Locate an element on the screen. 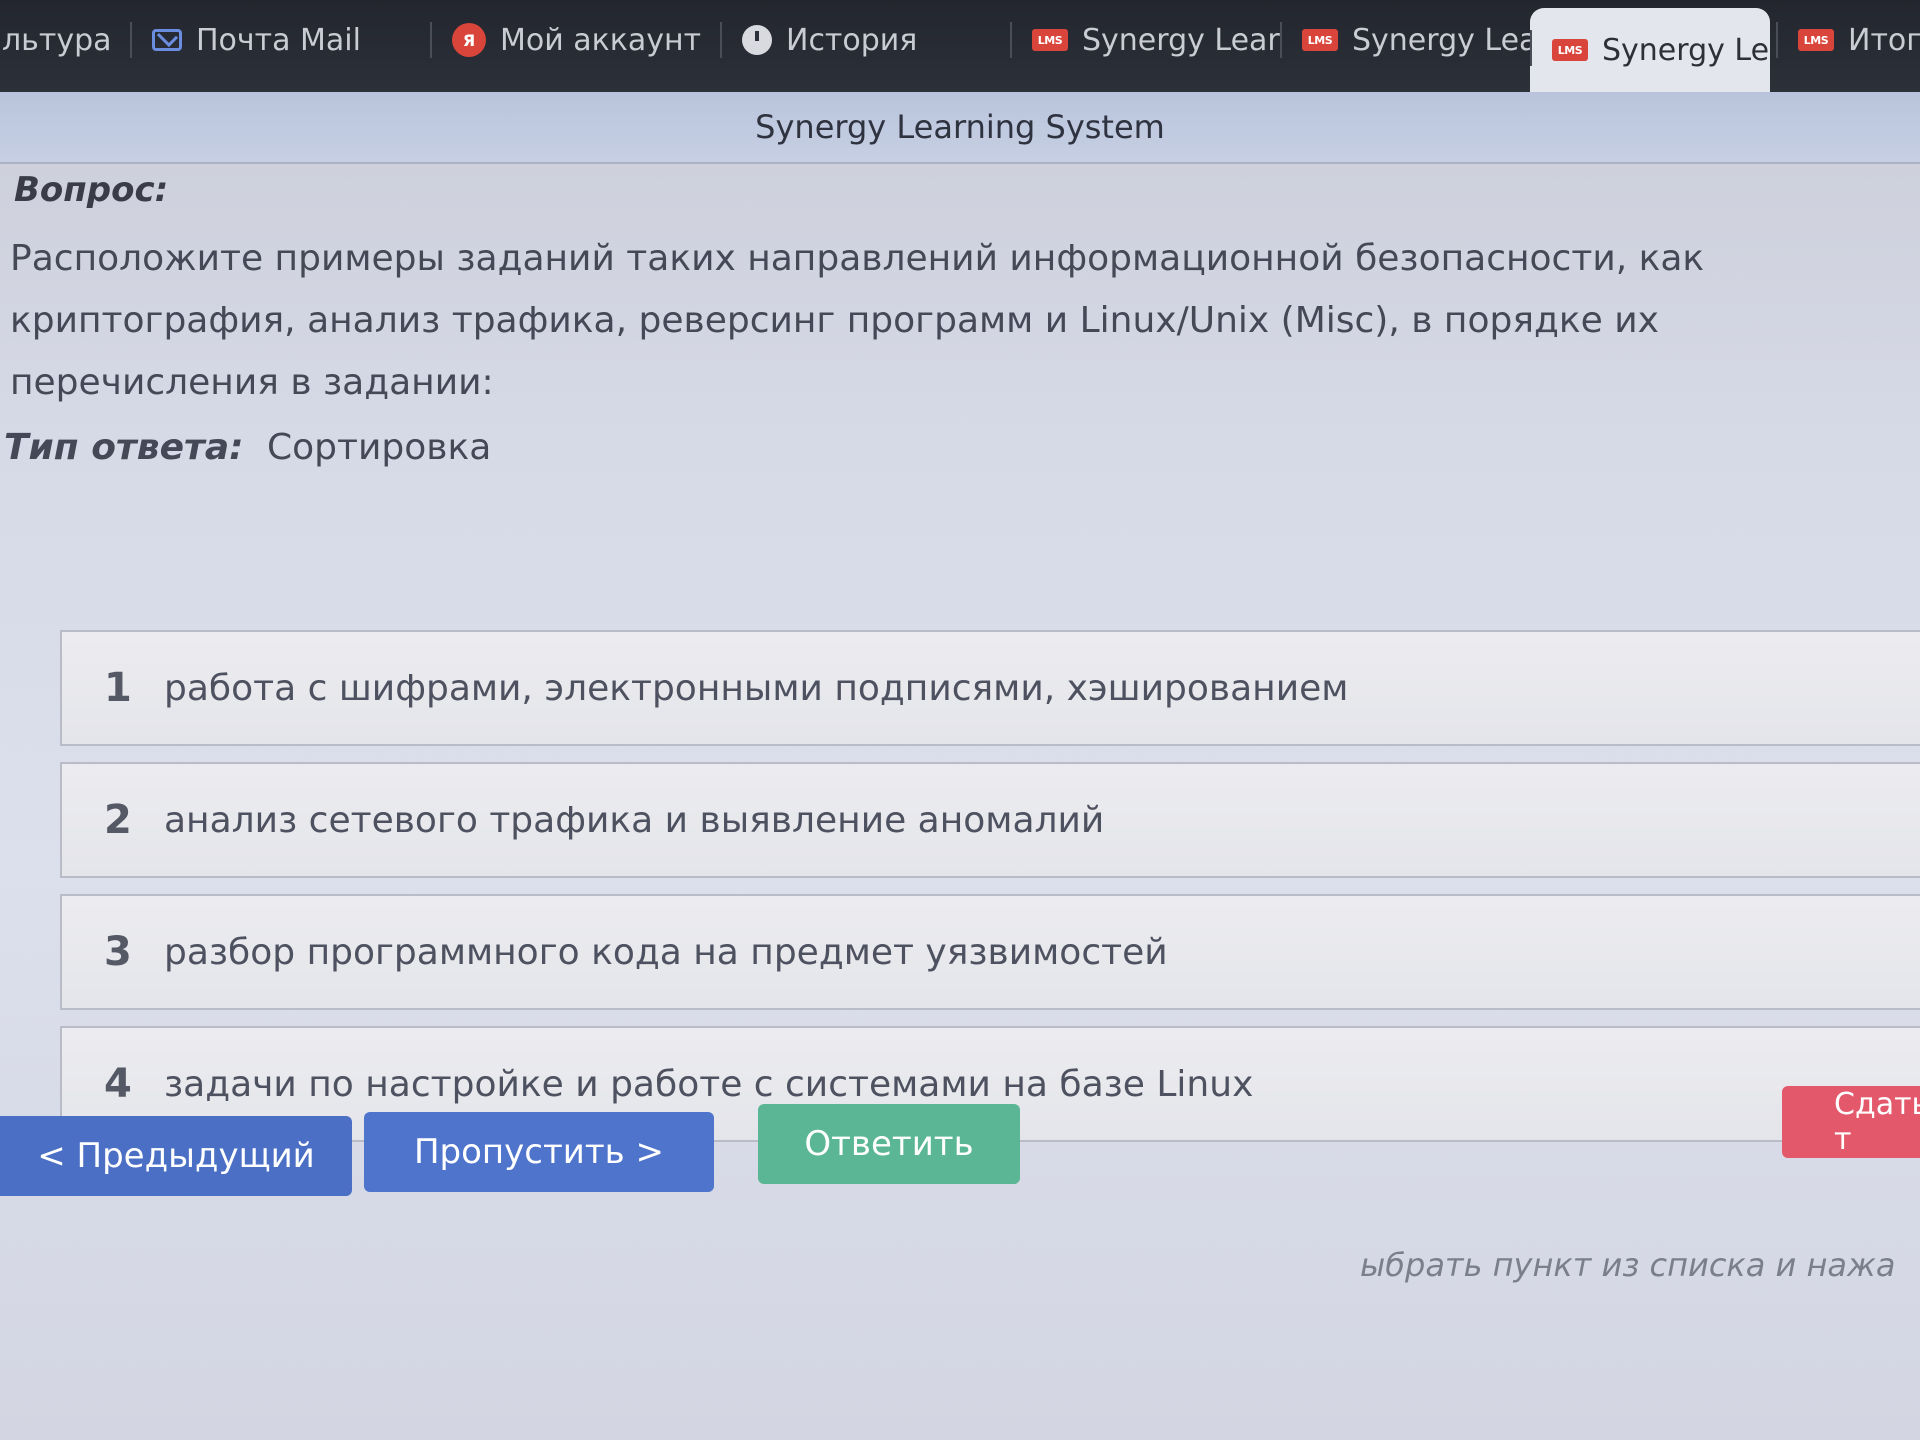  tab-label: Synergy Le is located at coordinates (1686, 50).